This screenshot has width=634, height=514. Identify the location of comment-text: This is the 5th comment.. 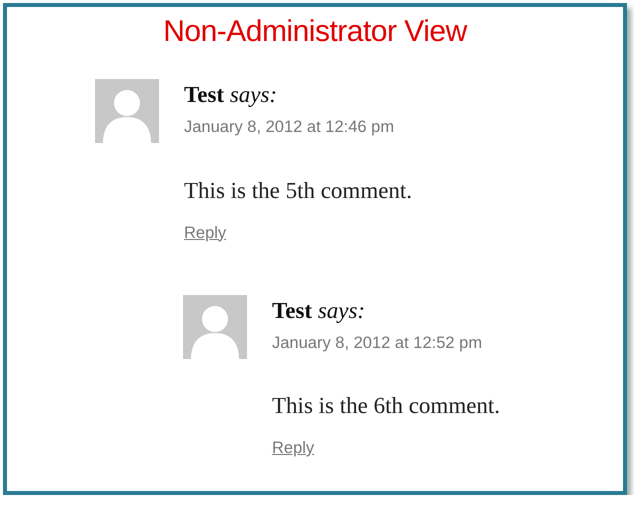
(298, 190).